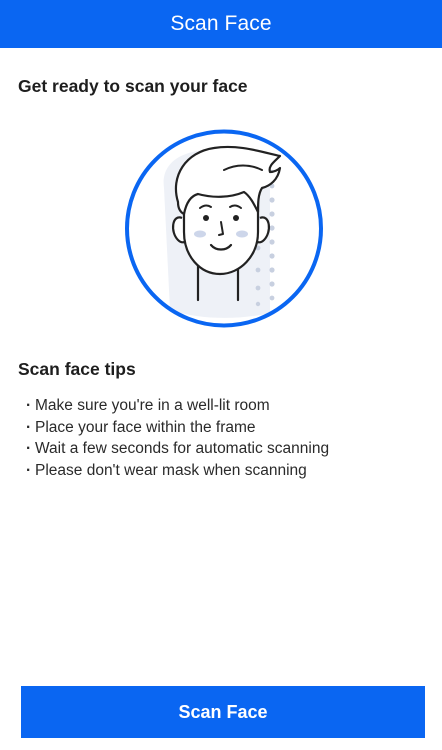  I want to click on tip-text: Please don't wear mask when scanning, so click(171, 470).